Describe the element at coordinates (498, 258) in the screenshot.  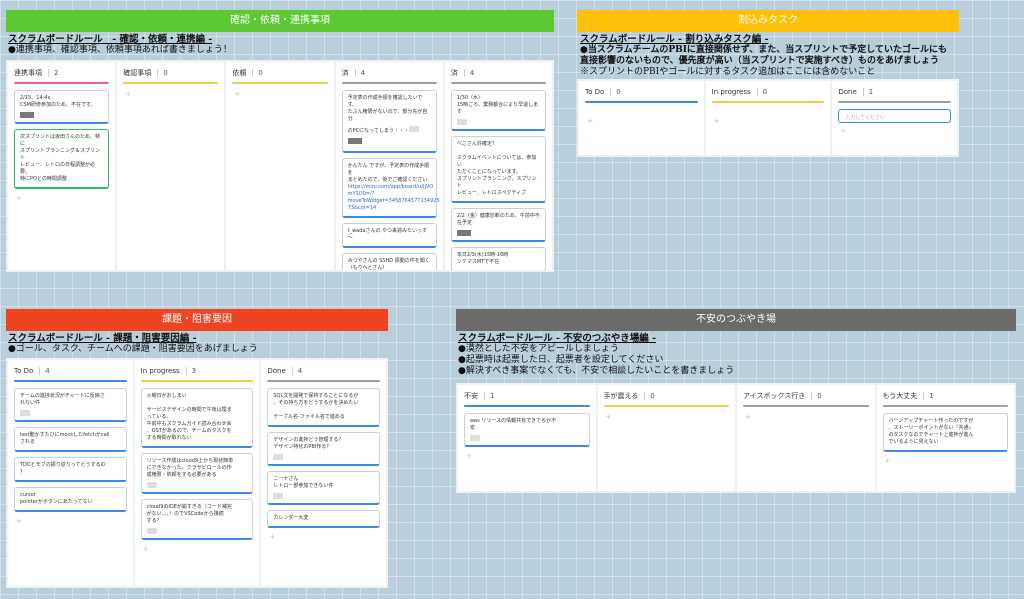
I see `sticky-card: 本日2/3(水)15時-16時 ソケマスMTで不在` at that location.